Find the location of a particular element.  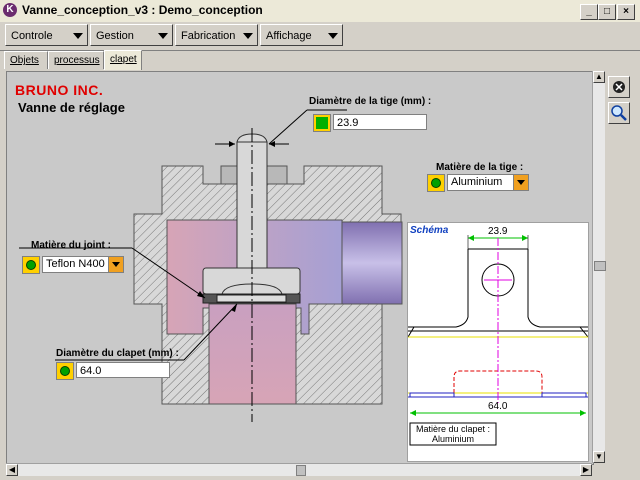

window-title: Vanne_conception_v3 : Demo_conception is located at coordinates (142, 10).